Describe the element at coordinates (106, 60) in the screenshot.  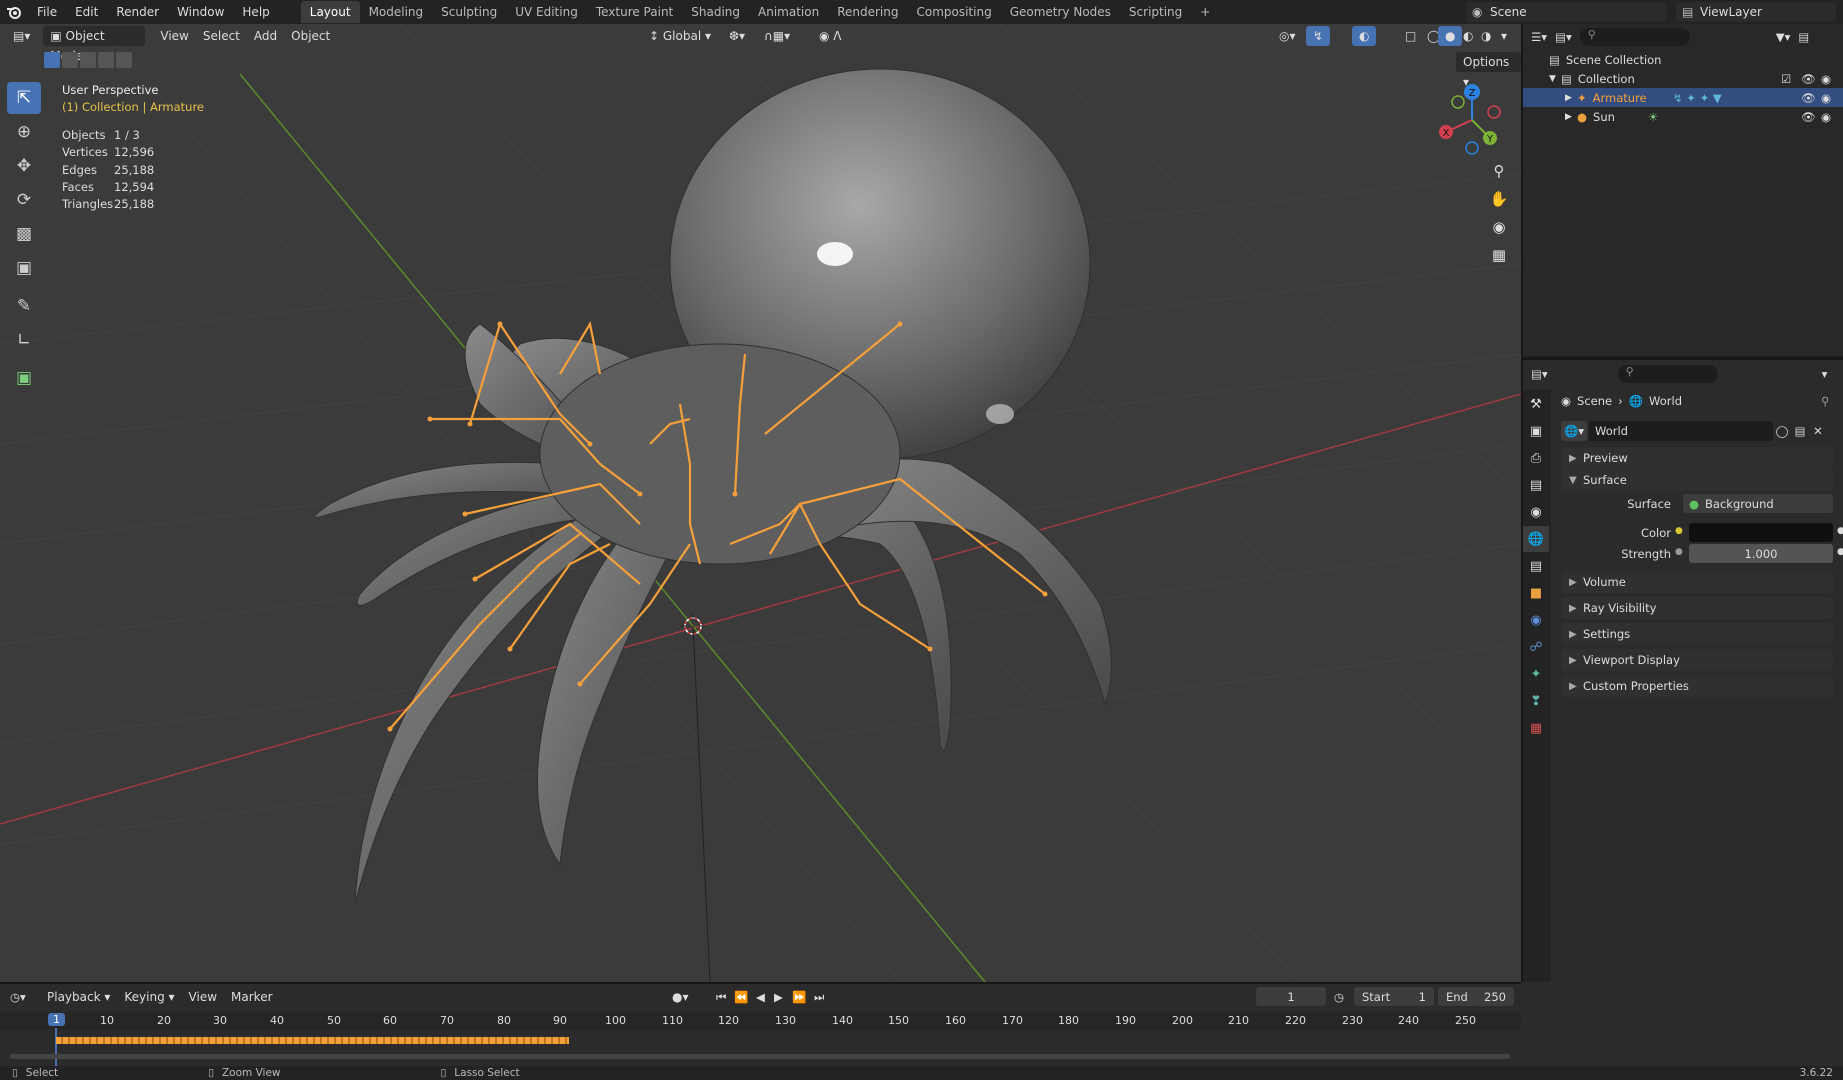
I see `select-invert-icon` at that location.